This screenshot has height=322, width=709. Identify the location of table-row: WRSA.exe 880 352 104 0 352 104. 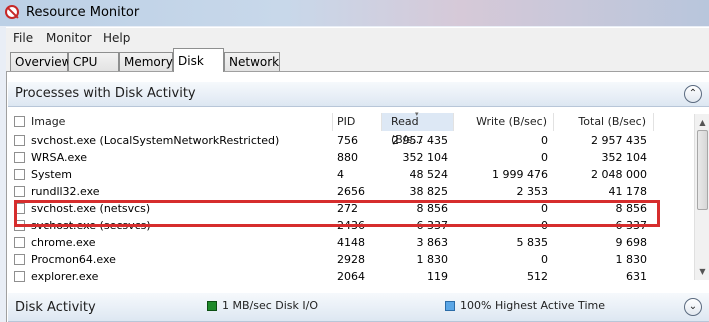
(351, 157).